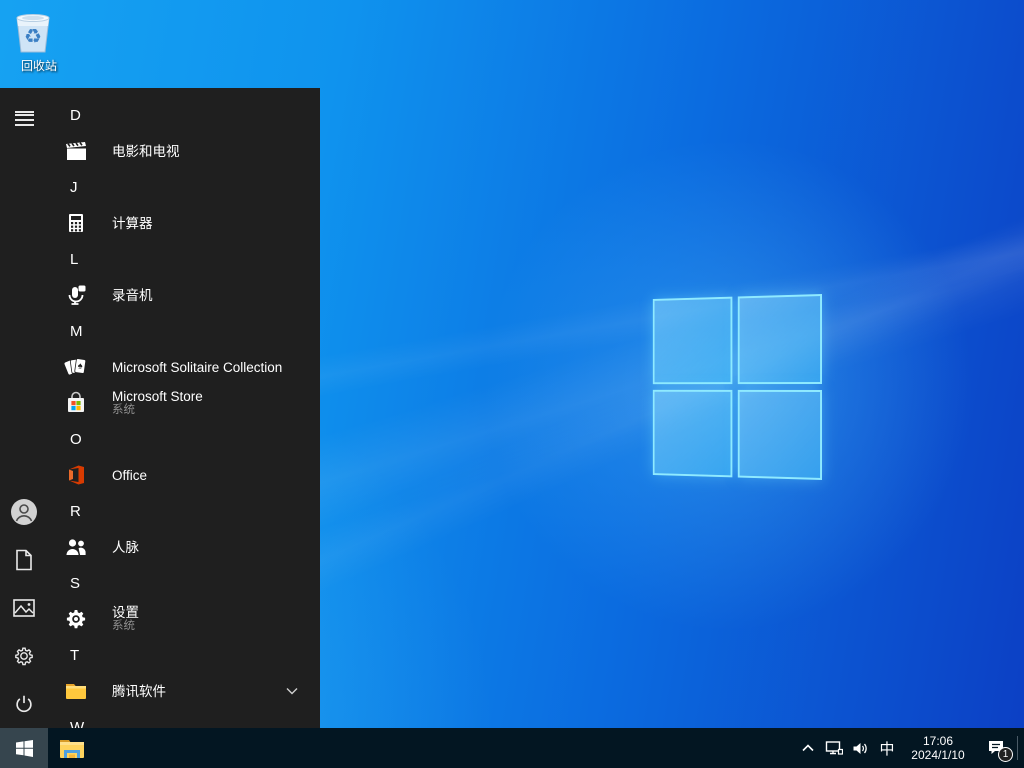 The height and width of the screenshot is (768, 1024). Describe the element at coordinates (76, 439) in the screenshot. I see `section-letter-label: O` at that location.